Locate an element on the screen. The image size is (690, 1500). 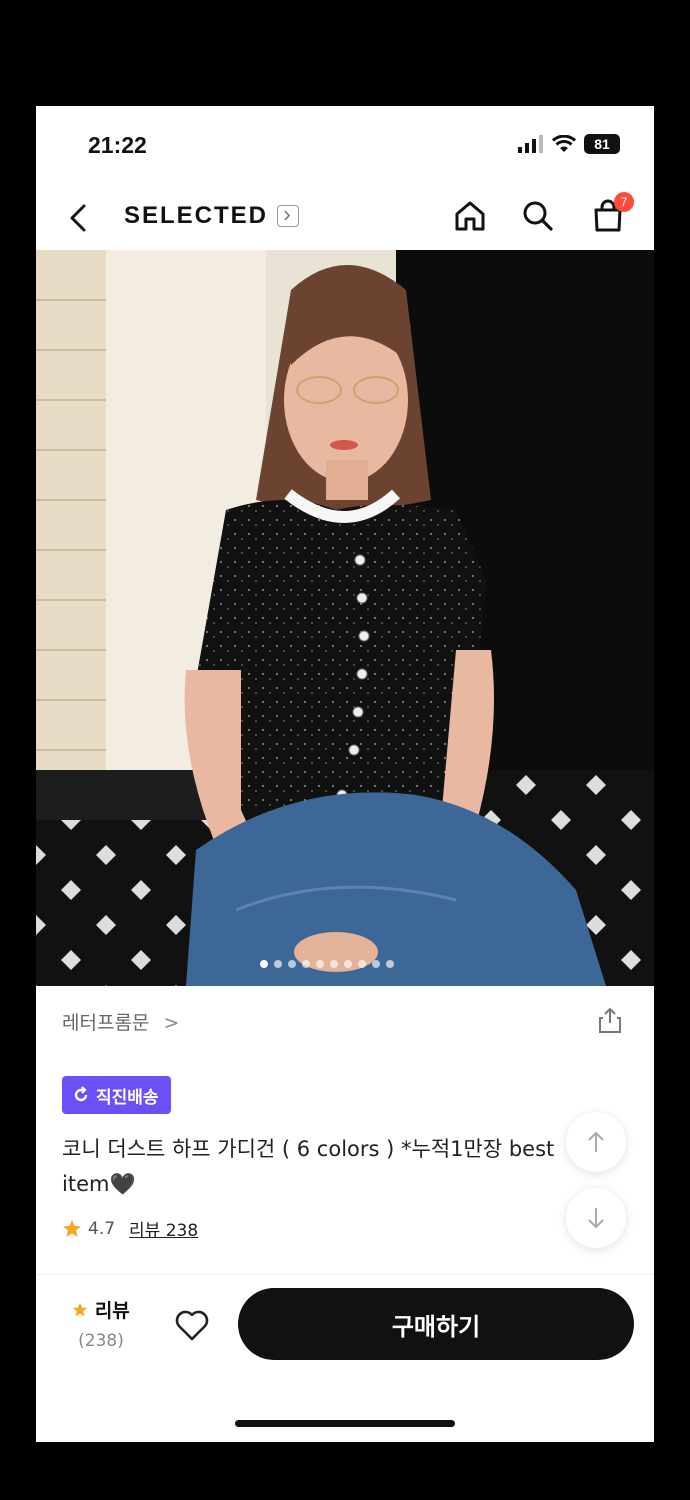
rating-value: 4.7 is located at coordinates (102, 1228).